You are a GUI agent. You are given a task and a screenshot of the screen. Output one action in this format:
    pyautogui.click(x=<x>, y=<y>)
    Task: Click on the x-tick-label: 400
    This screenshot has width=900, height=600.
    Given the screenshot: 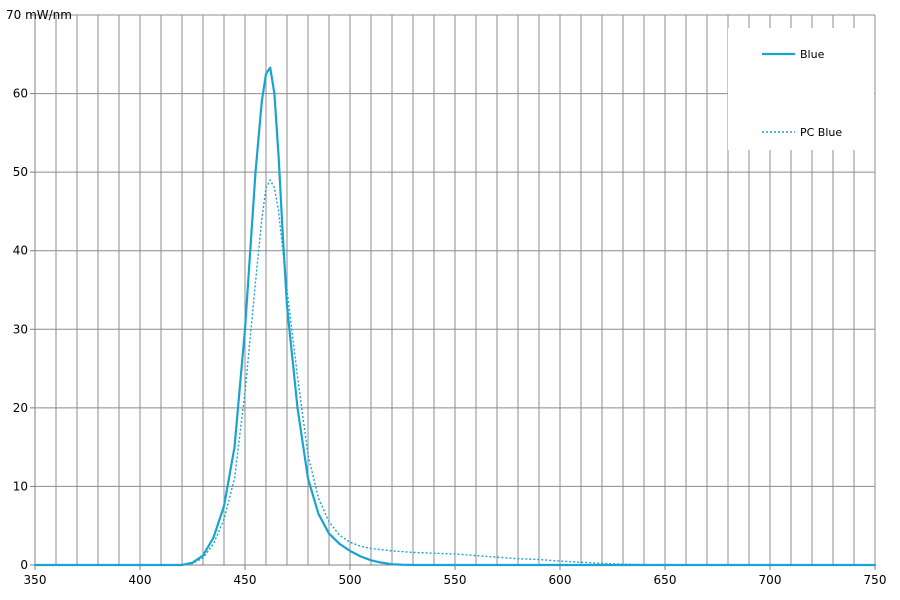 What is the action you would take?
    pyautogui.click(x=140, y=580)
    